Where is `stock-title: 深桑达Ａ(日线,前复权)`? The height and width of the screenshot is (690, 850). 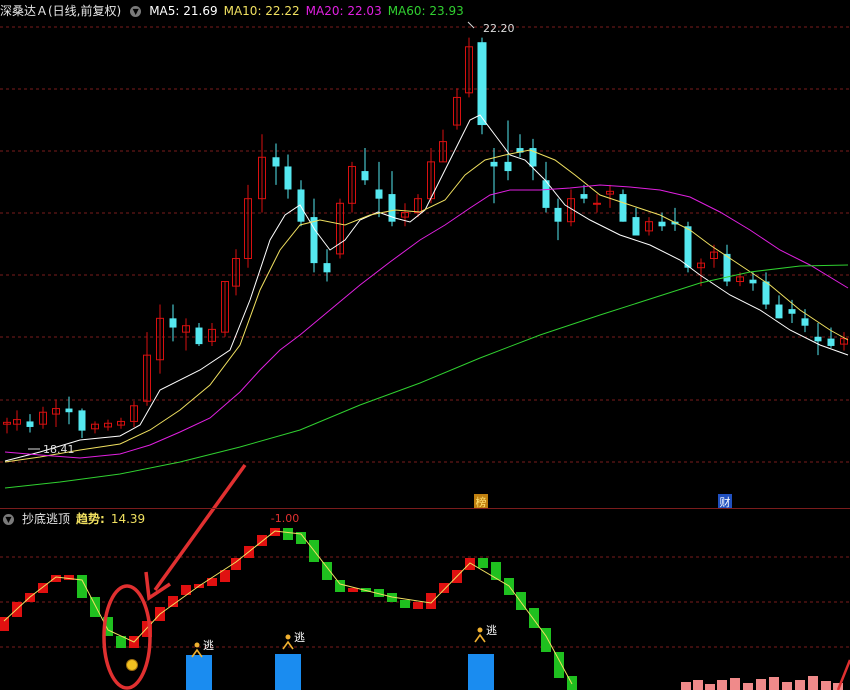 stock-title: 深桑达Ａ(日线,前复权) is located at coordinates (61, 11).